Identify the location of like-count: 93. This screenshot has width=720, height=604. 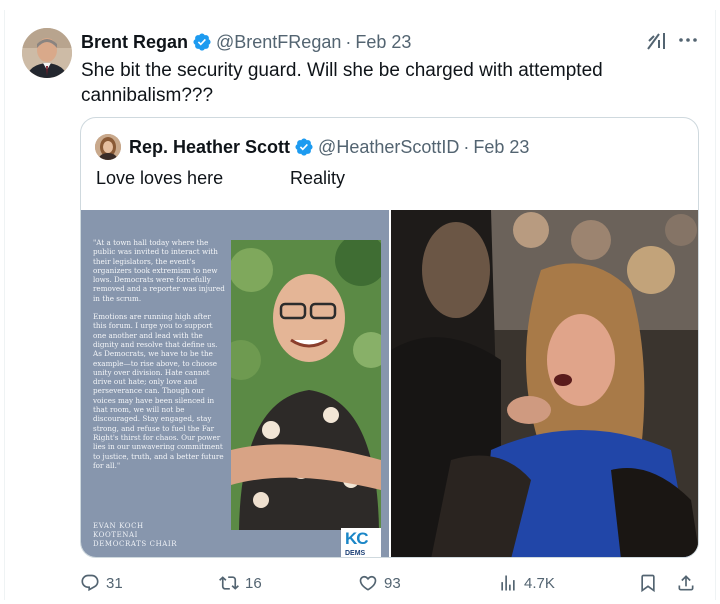
(392, 583).